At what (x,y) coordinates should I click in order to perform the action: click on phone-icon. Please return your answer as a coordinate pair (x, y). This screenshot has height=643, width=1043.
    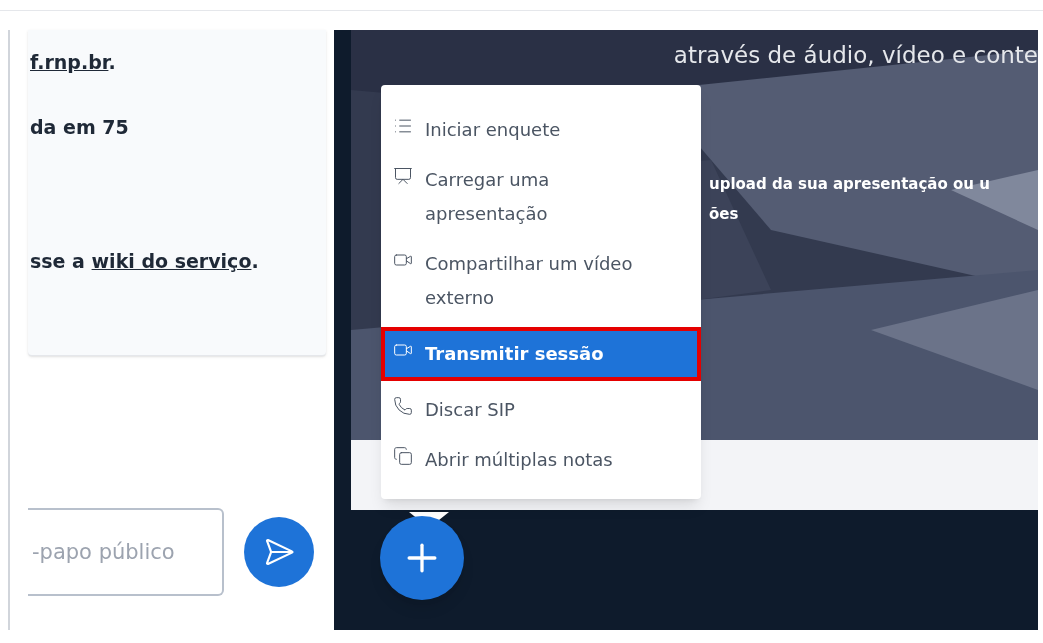
    Looking at the image, I should click on (403, 406).